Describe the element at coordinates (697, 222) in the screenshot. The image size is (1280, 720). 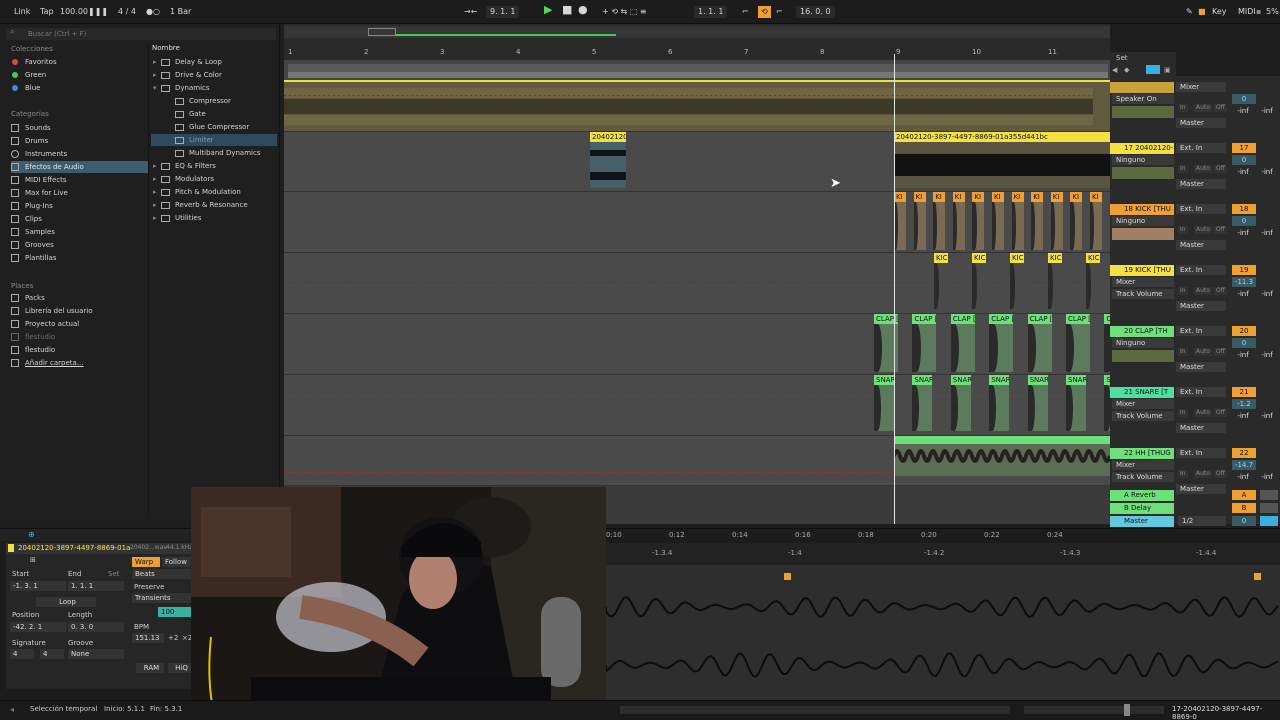
I see `track-lane-18: KI KI KI KI KI KI KI KI KI KI KI` at that location.